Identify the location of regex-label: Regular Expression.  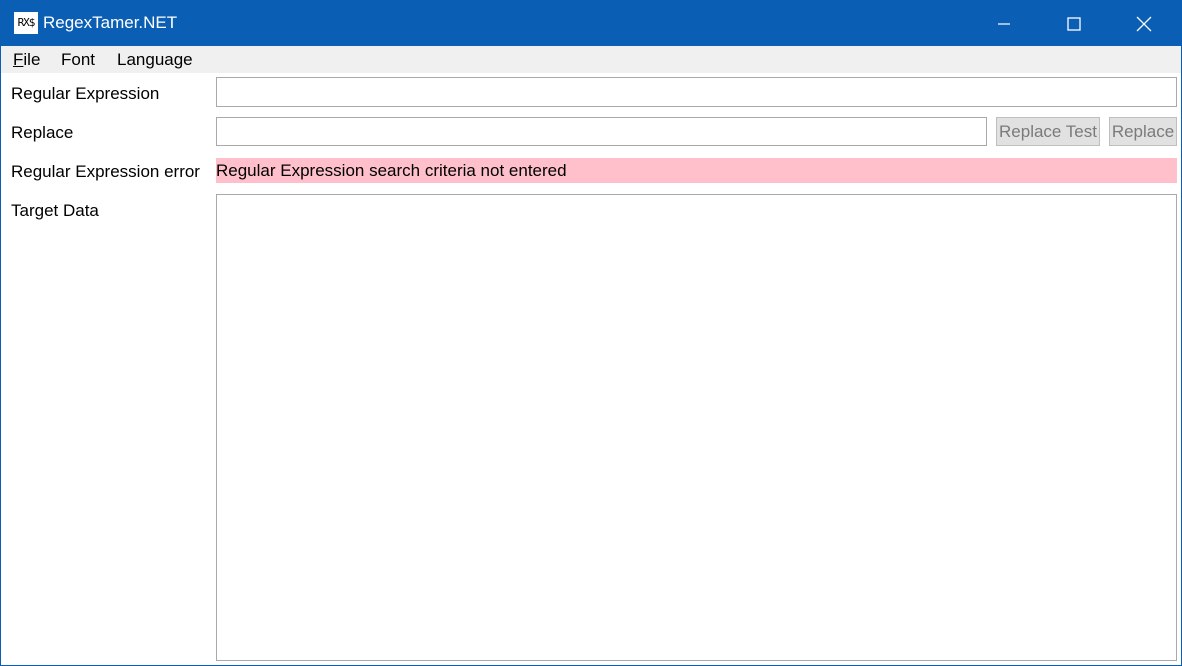
(85, 93).